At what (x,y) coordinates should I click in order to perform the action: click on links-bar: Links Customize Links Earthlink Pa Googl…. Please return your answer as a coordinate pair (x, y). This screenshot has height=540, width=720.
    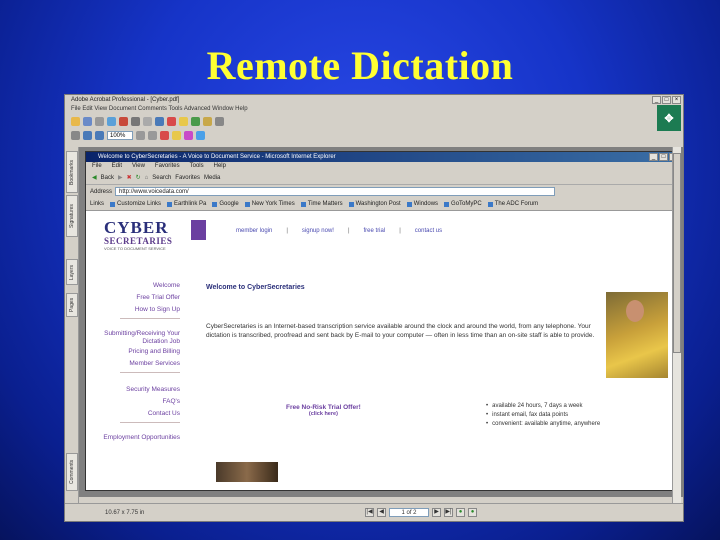
    Looking at the image, I should click on (383, 204).